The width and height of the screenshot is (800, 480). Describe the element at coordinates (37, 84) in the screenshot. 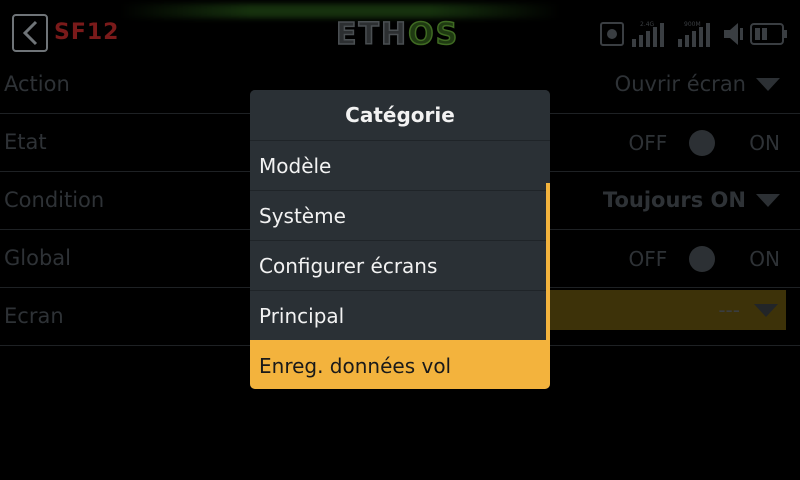

I see `row-action-label: Action` at that location.